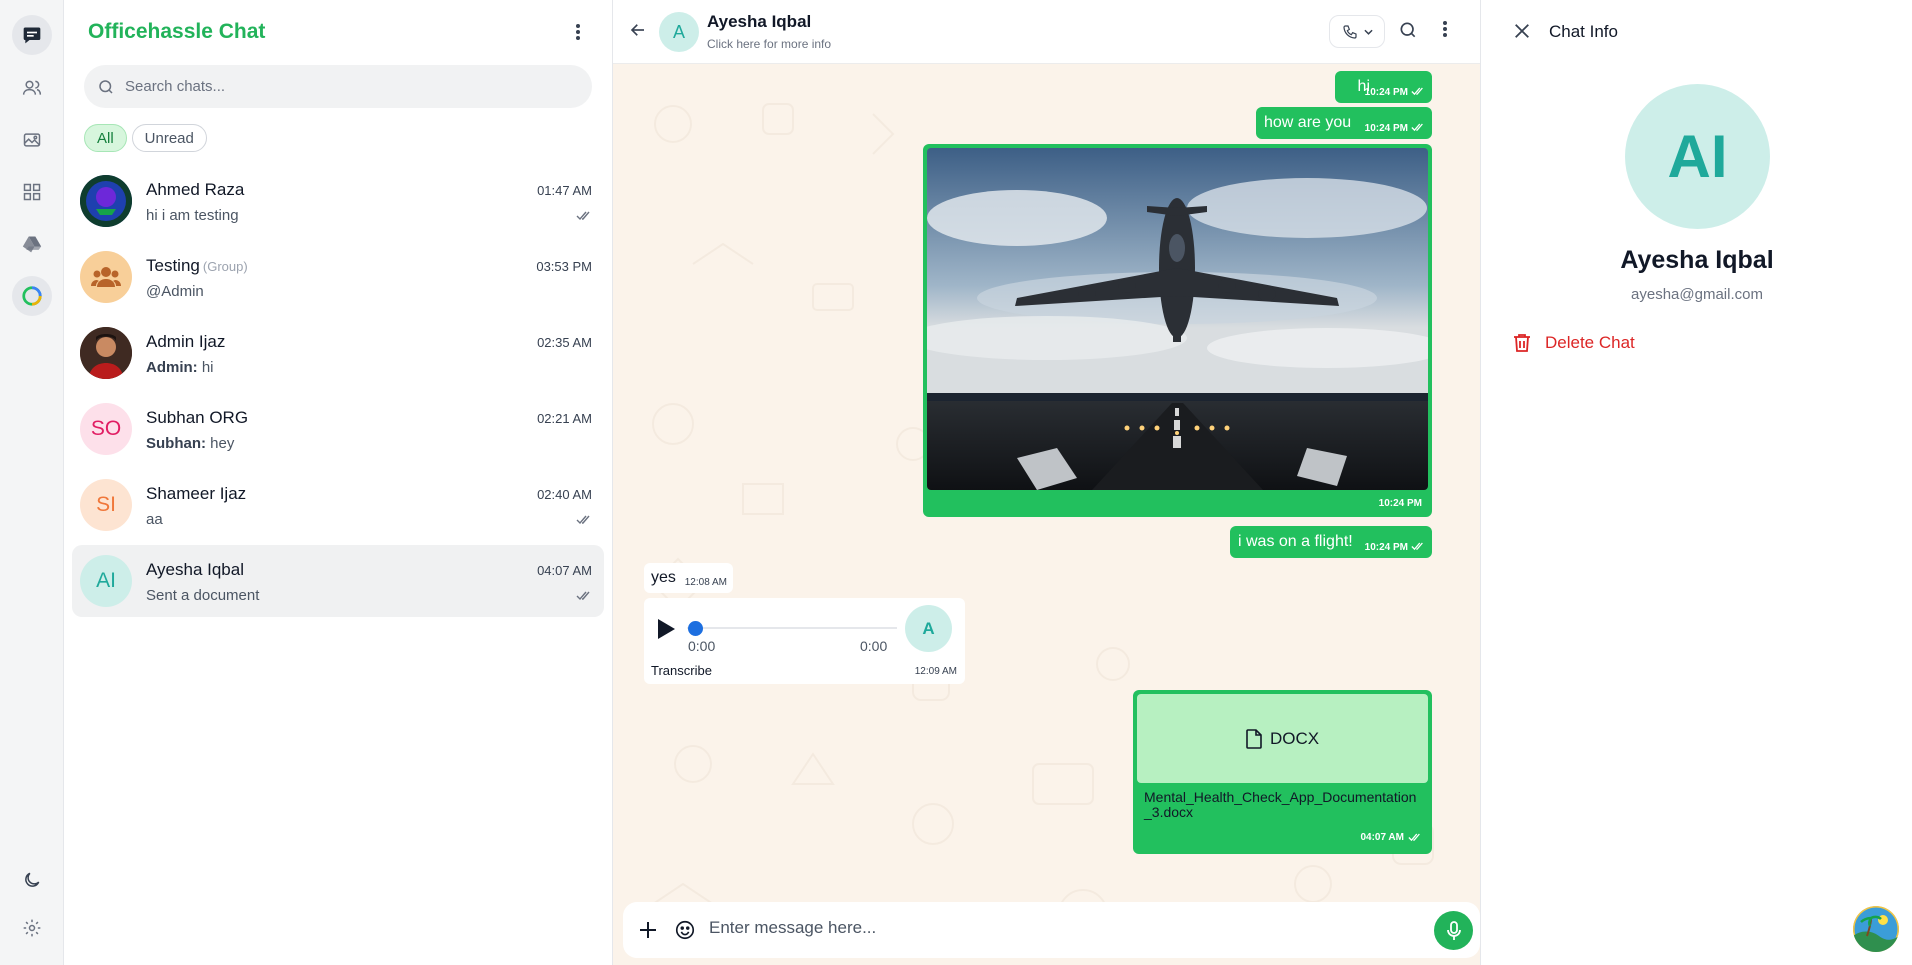 The height and width of the screenshot is (965, 1912). Describe the element at coordinates (186, 341) in the screenshot. I see `chat-name: Admin Ijaz` at that location.